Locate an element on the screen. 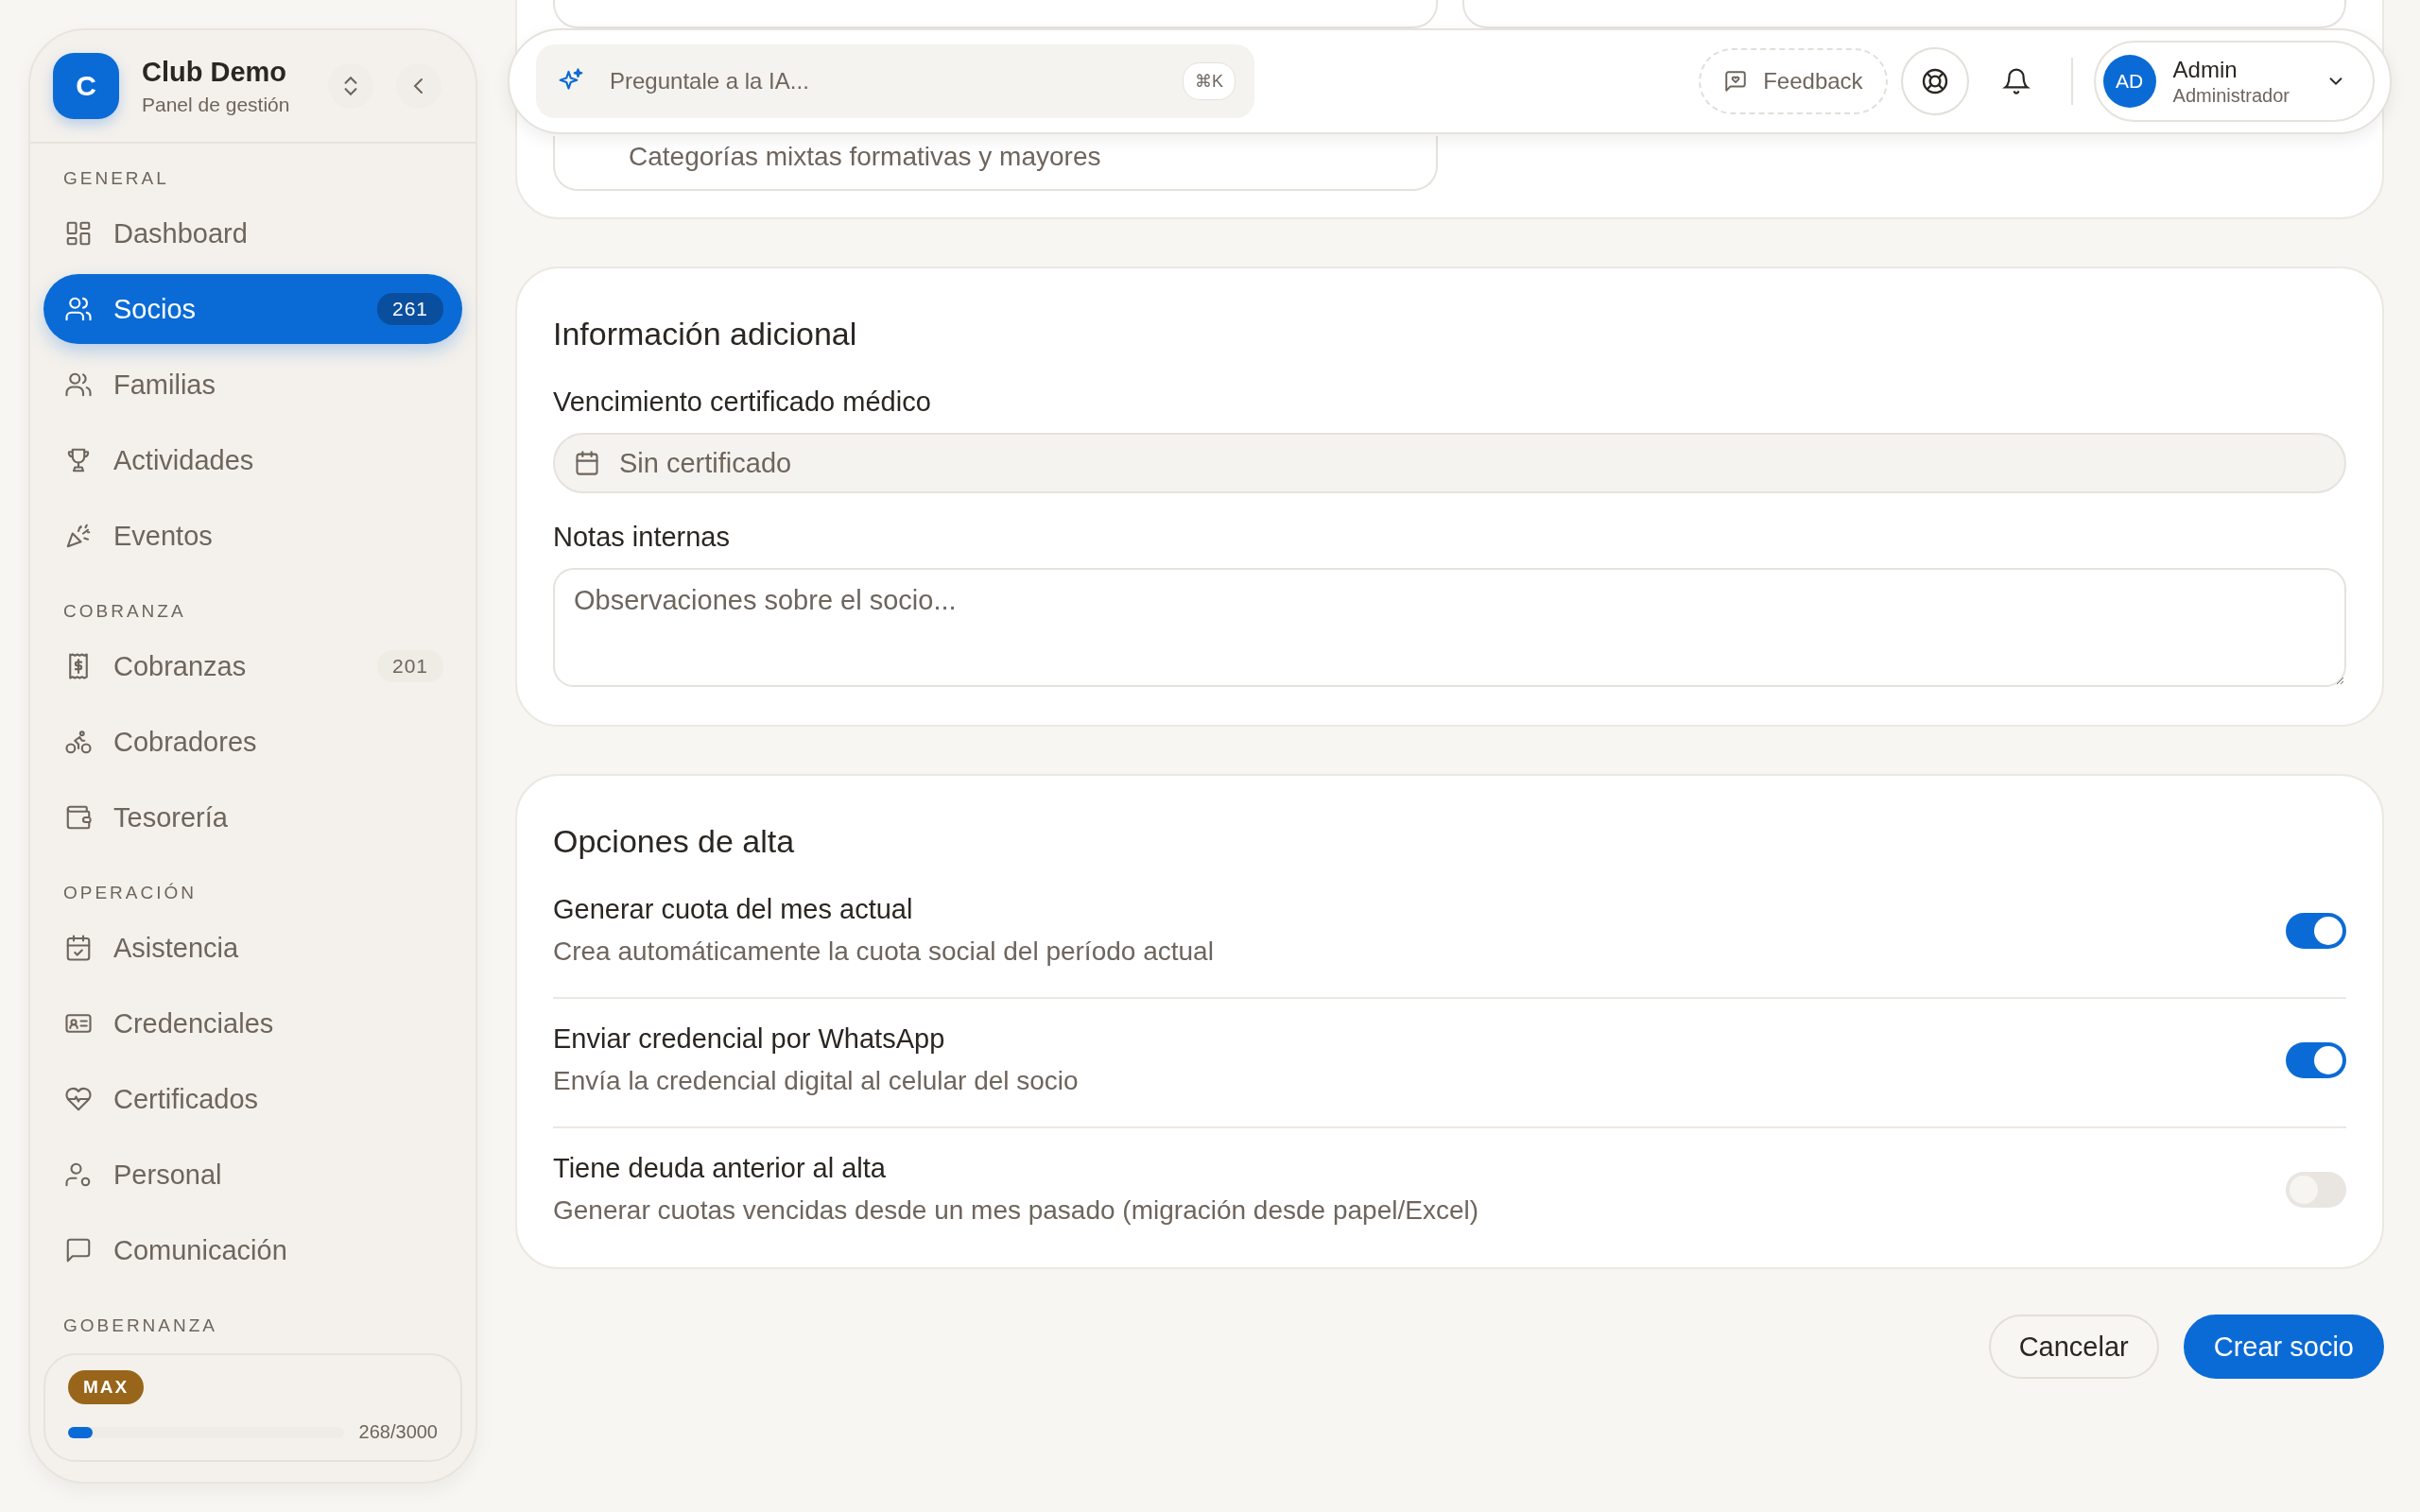 Image resolution: width=2420 pixels, height=1512 pixels. nav-item: Socios 261 is located at coordinates (252, 309).